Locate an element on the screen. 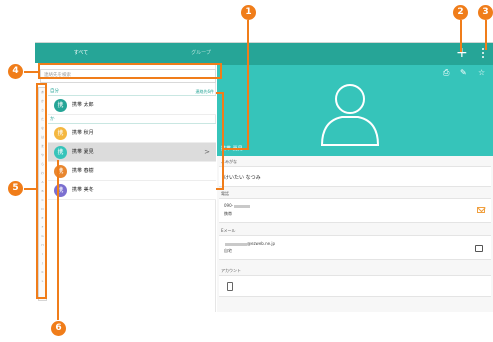  callout-line-1h is located at coordinates (235, 149).